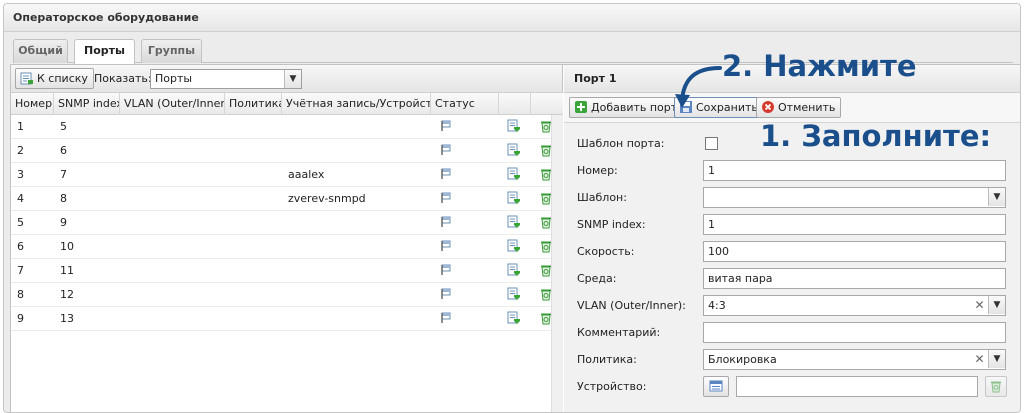 This screenshot has width=1024, height=413. I want to click on cell-num: 7, so click(20, 270).